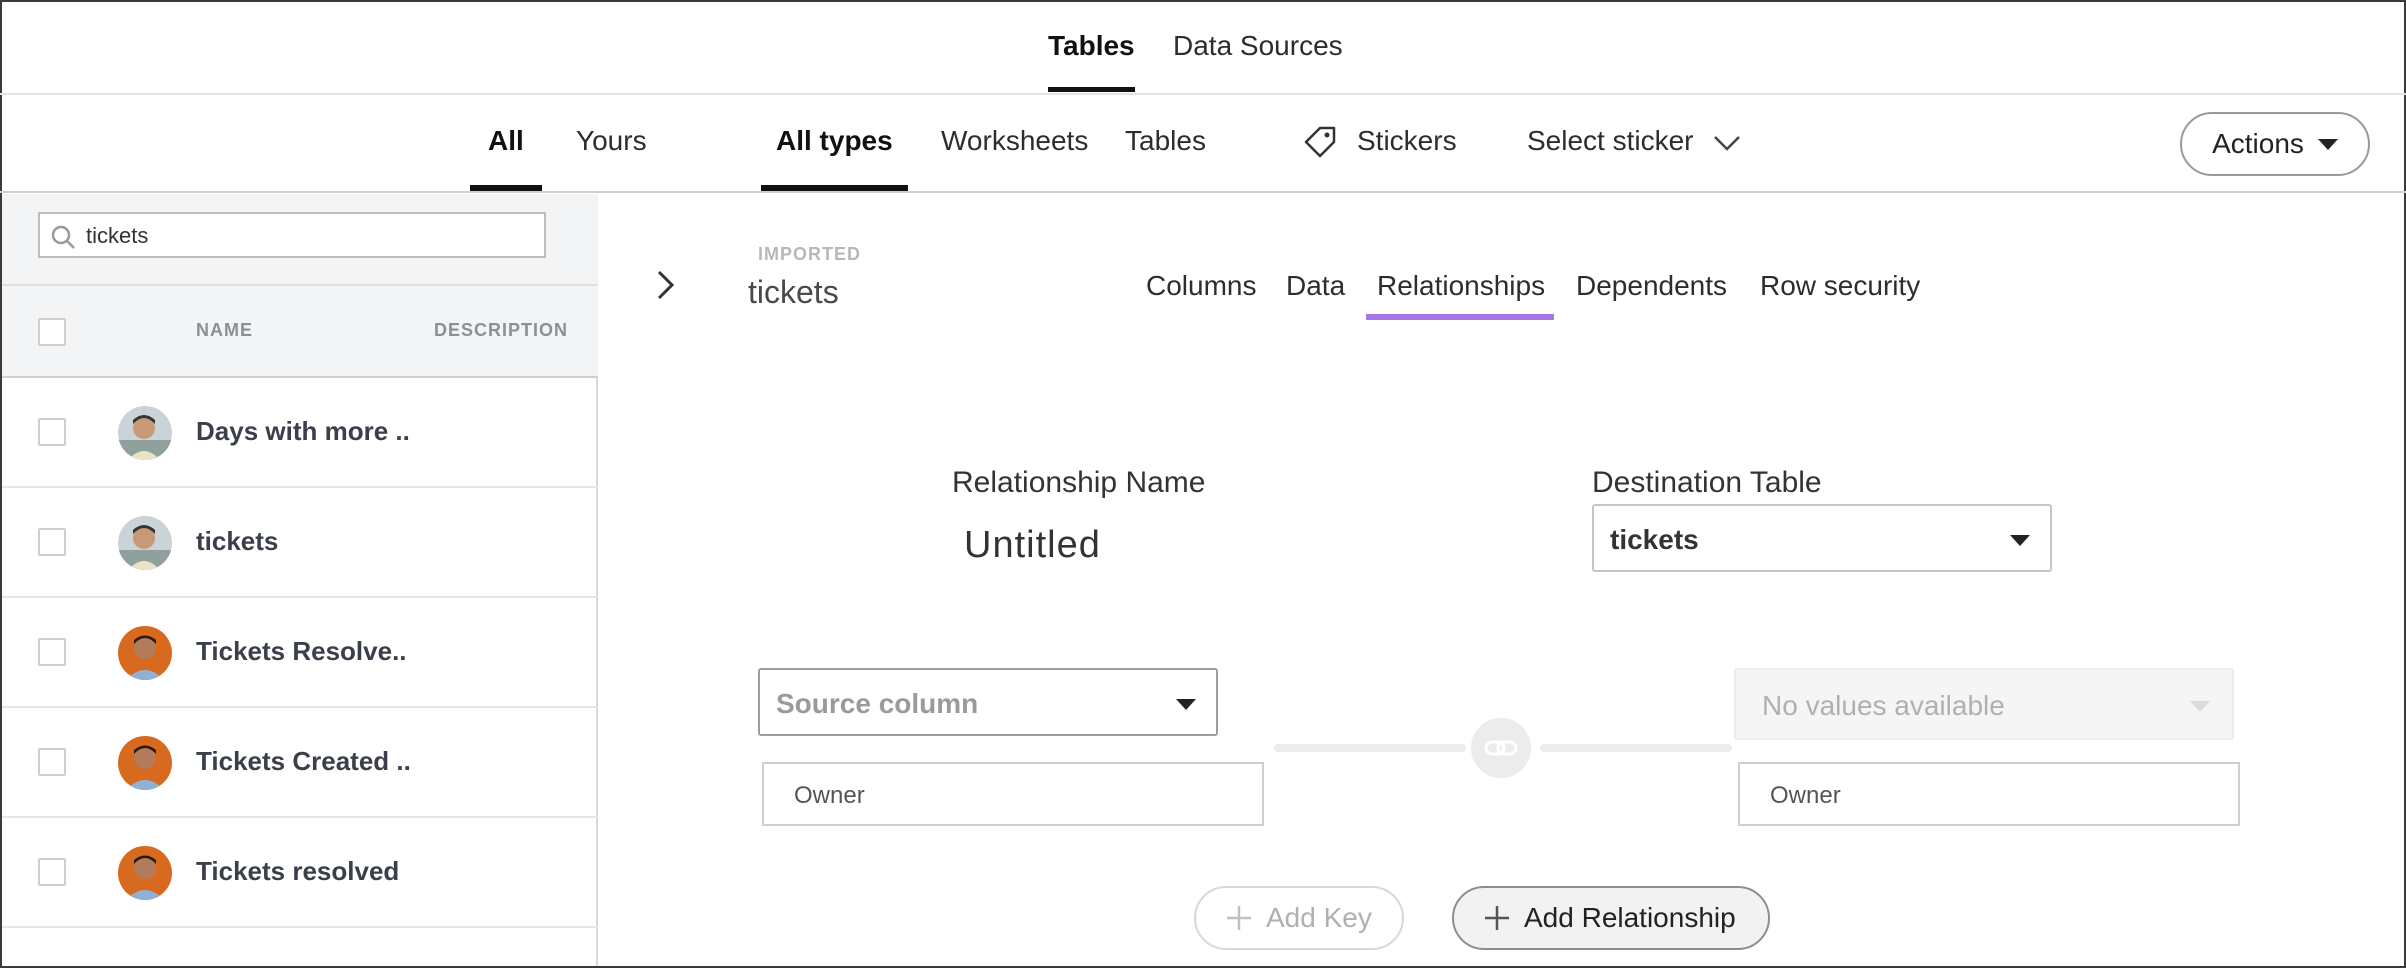 The width and height of the screenshot is (2406, 968). I want to click on filter-worksheets: Worksheets, so click(1014, 158).